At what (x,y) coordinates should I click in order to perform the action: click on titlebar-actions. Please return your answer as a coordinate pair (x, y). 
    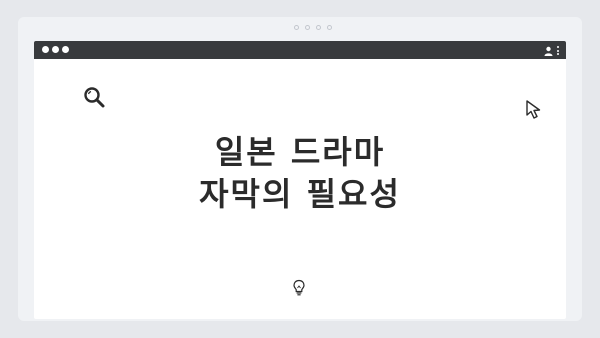
    Looking at the image, I should click on (552, 50).